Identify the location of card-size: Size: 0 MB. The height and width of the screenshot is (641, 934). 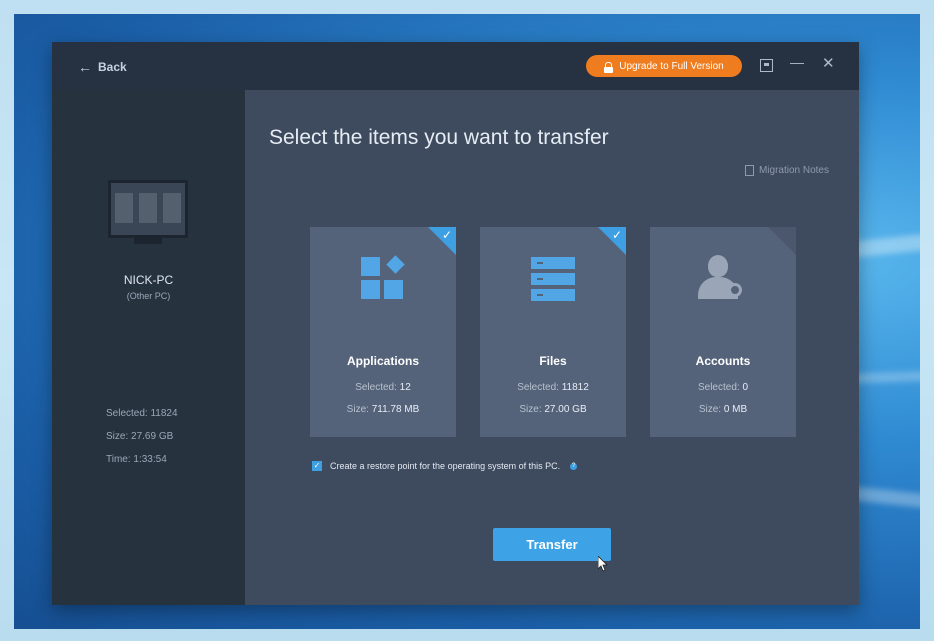
(723, 409).